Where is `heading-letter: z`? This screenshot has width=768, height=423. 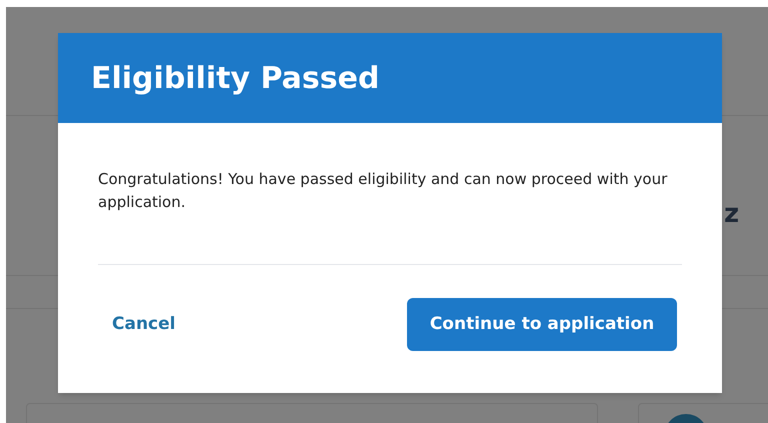
heading-letter: z is located at coordinates (732, 214).